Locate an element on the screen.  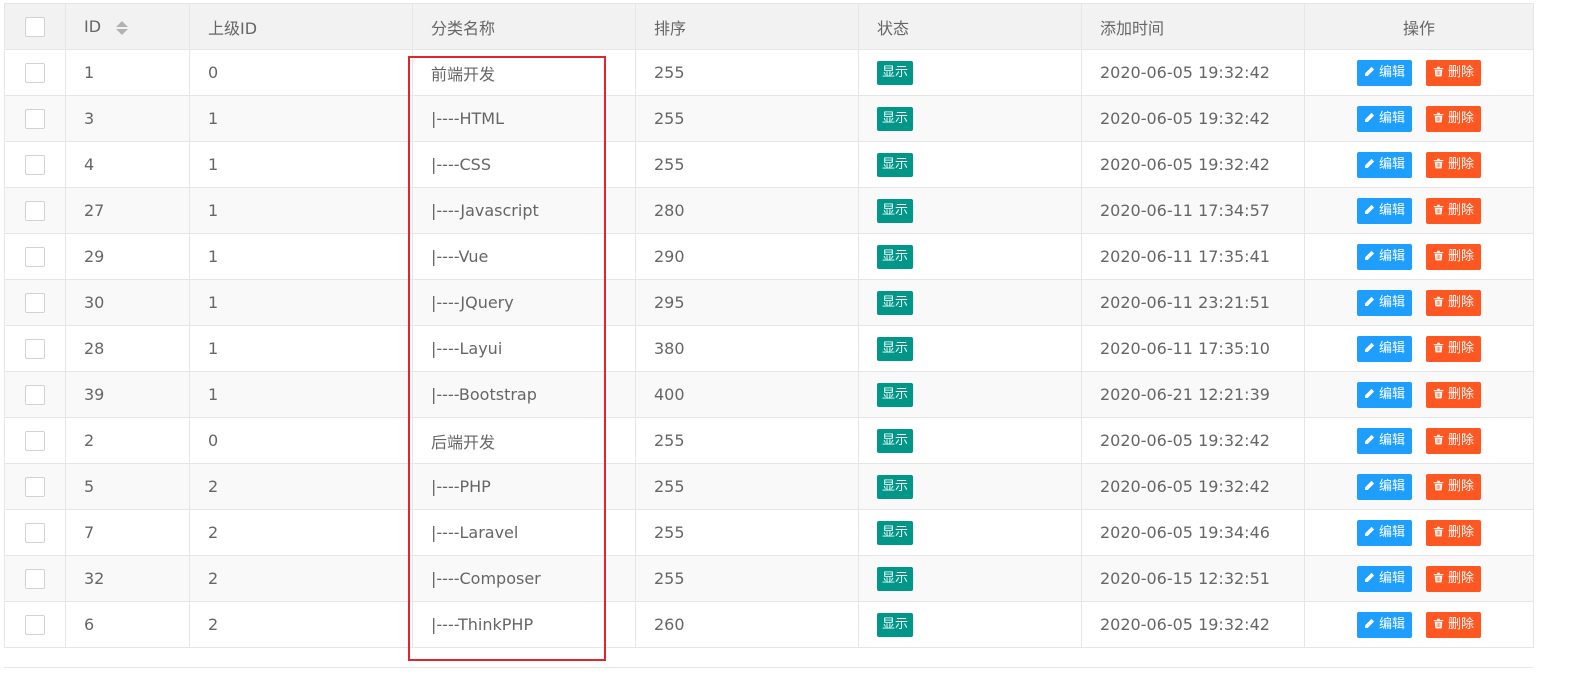
cell-name: |----ThinkPHP is located at coordinates (524, 624).